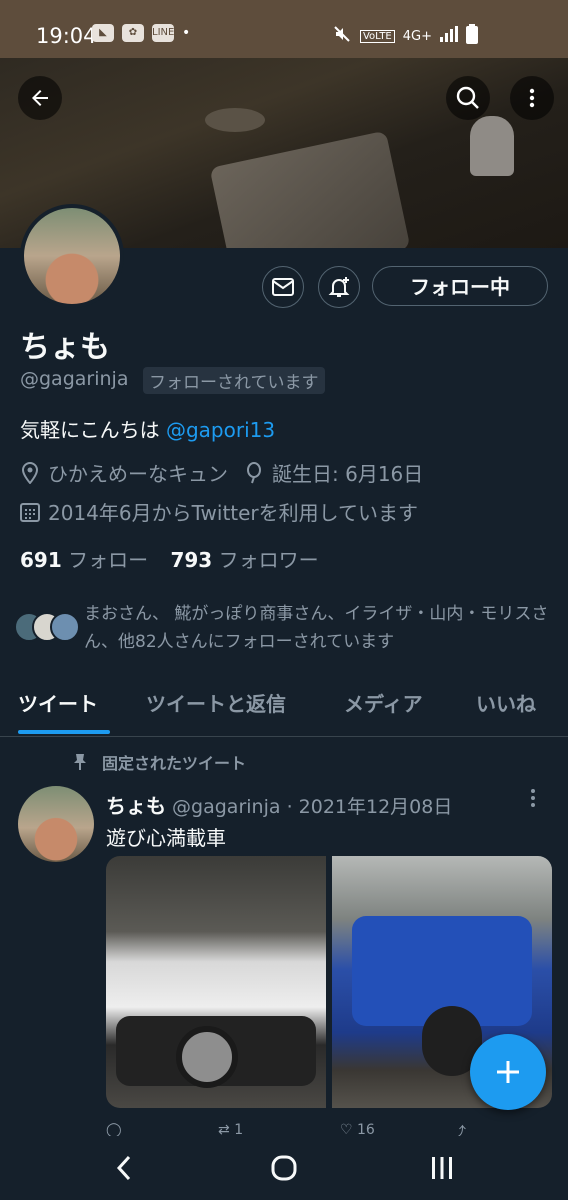  What do you see at coordinates (506, 702) in the screenshot?
I see `tab-likes: いいね` at bounding box center [506, 702].